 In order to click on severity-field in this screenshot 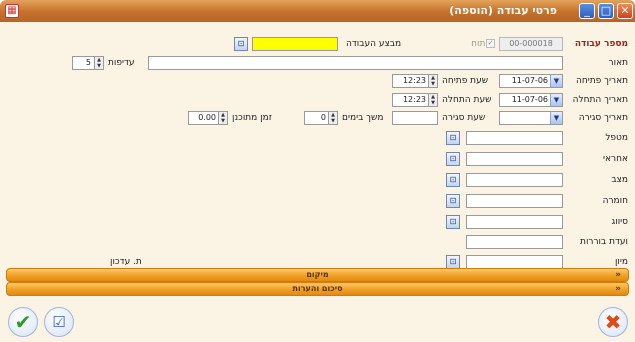, I will do `click(514, 201)`.